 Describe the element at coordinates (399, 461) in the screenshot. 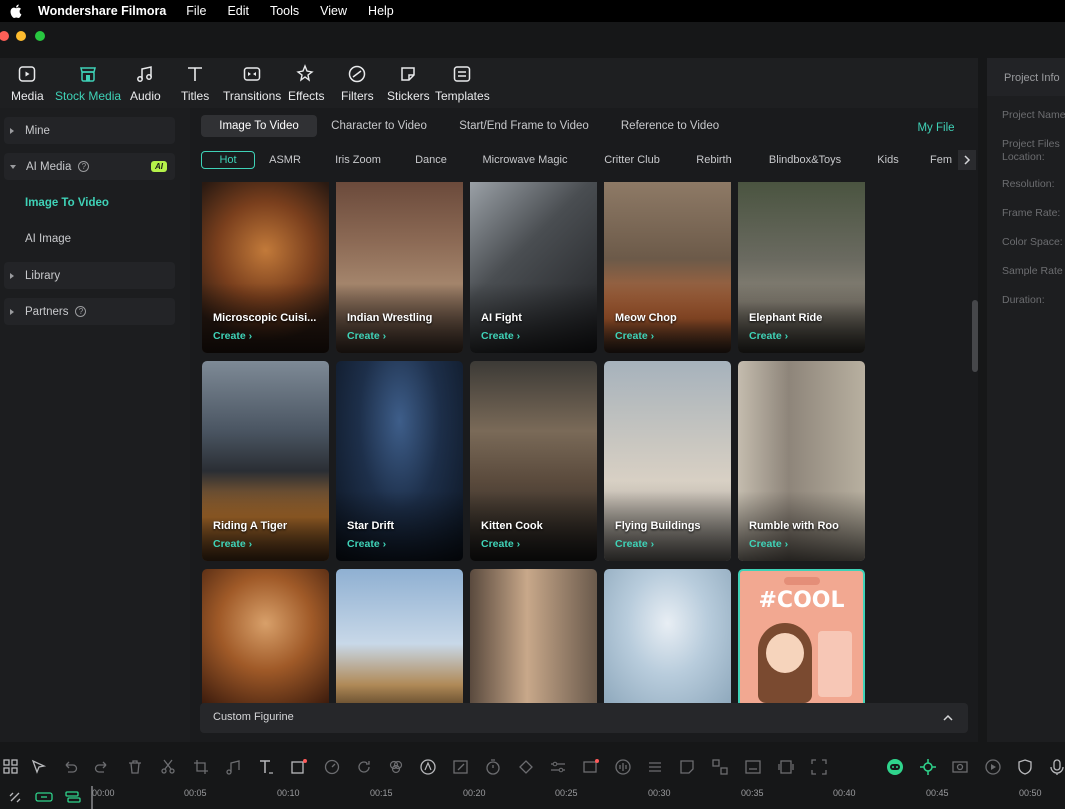

I see `template-card: Star Drift Create ›` at that location.